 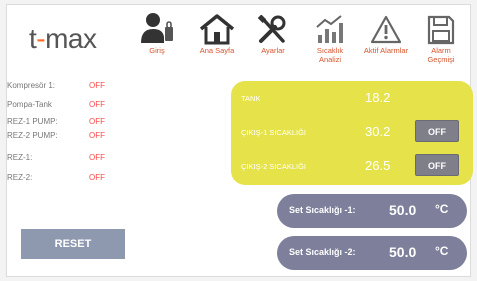 I want to click on toolbar-active-alarms-label: Aktif Alarmlar, so click(x=386, y=50).